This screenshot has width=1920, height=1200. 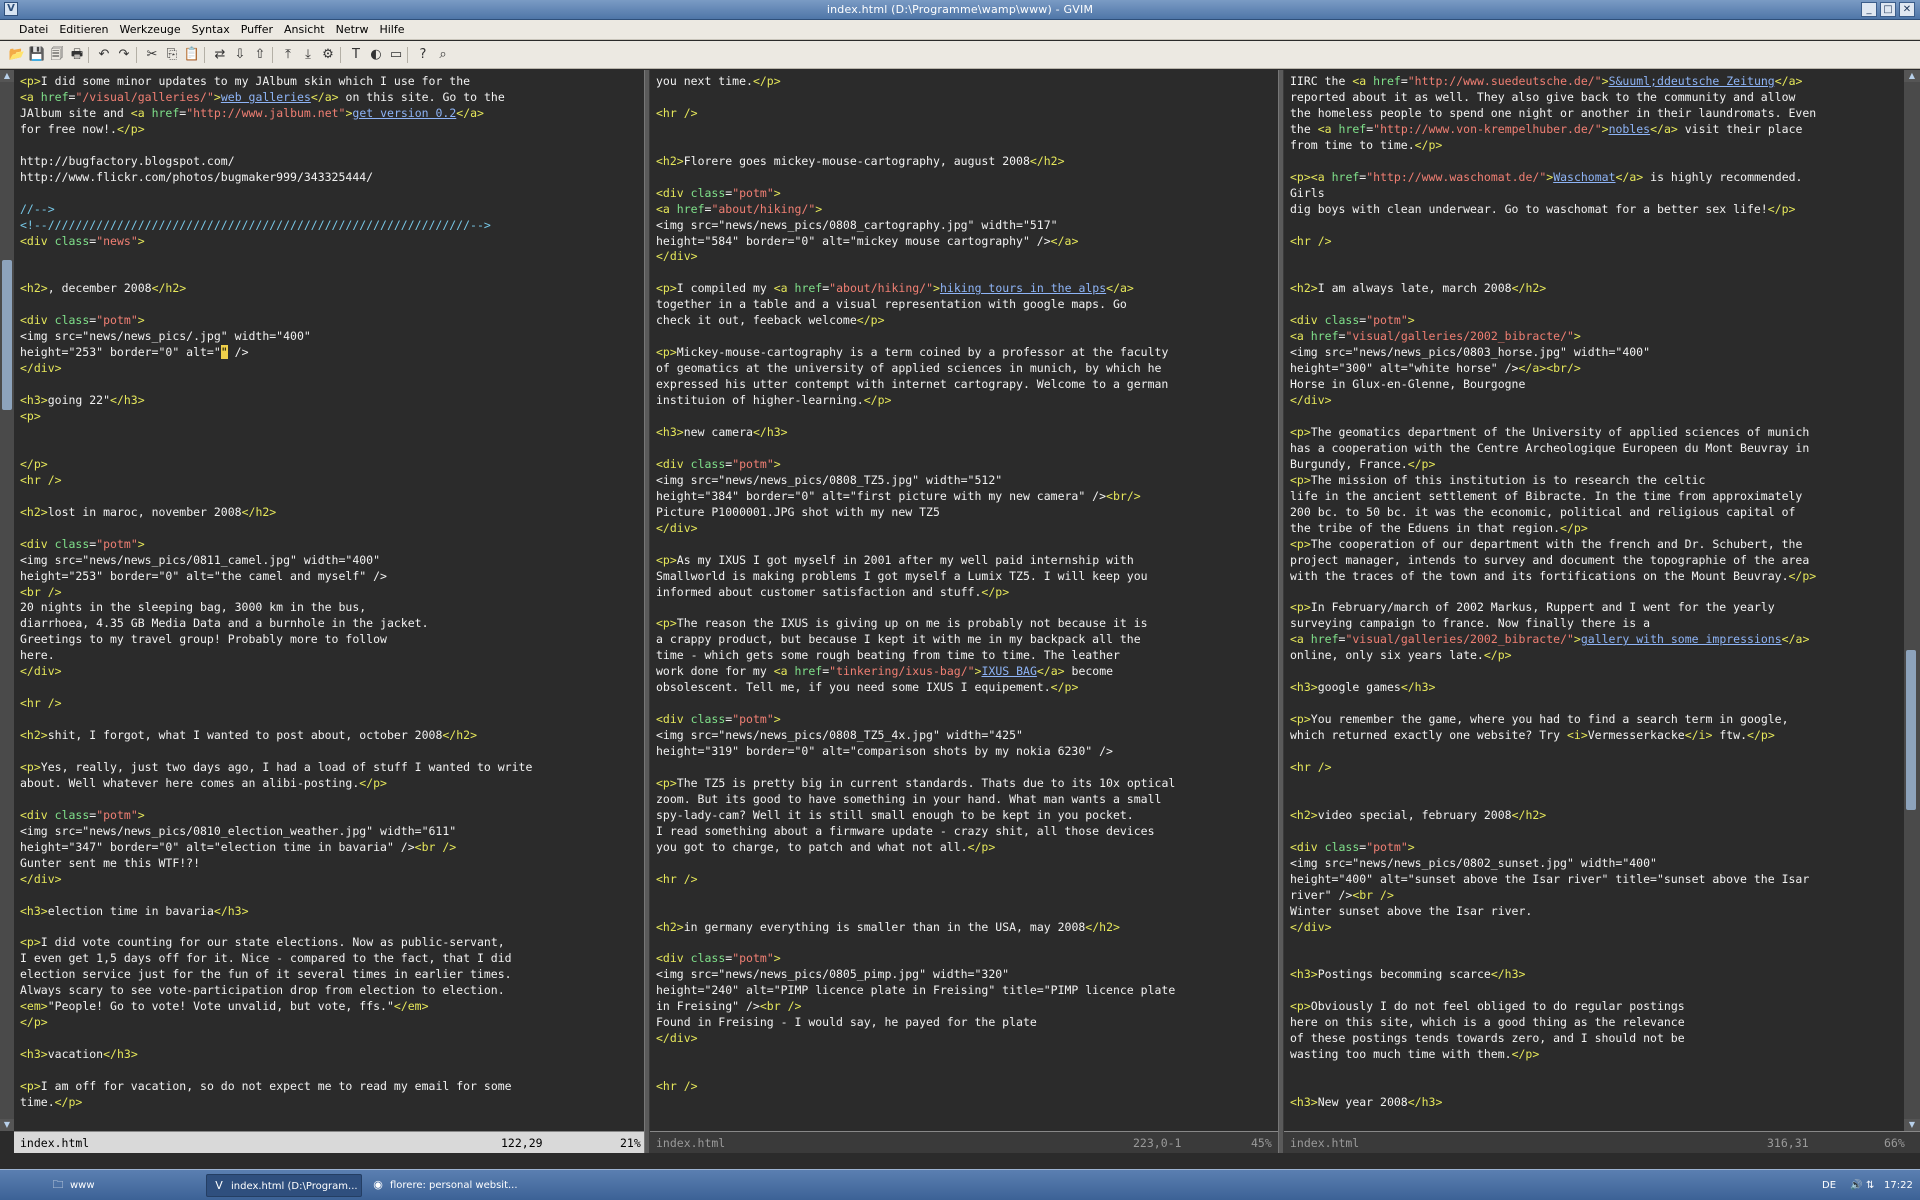 I want to click on shell-icon: ▭, so click(x=396, y=55).